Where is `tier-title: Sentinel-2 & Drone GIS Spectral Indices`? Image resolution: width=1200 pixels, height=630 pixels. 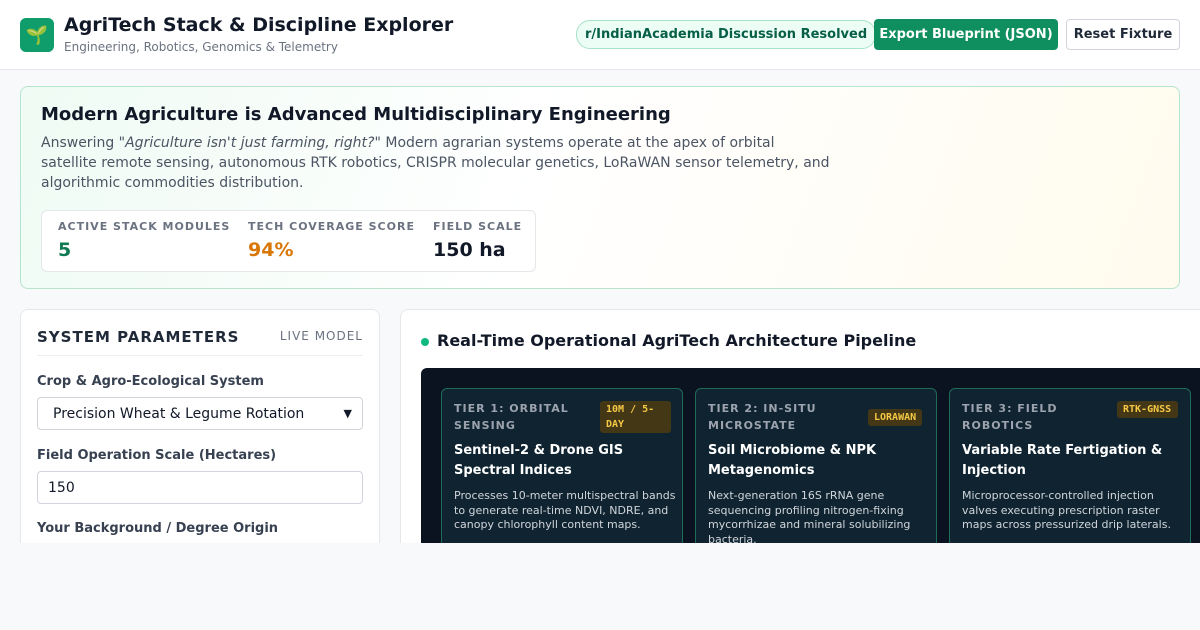
tier-title: Sentinel-2 & Drone GIS Spectral Indices is located at coordinates (539, 460).